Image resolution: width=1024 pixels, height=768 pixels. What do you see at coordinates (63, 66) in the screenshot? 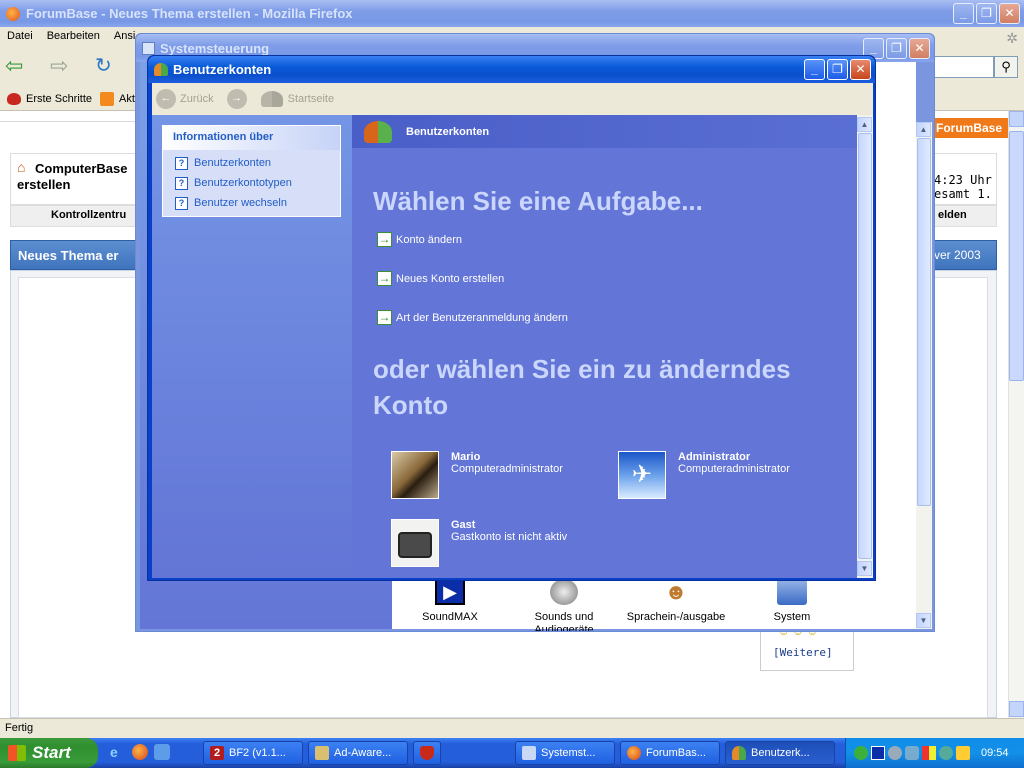
I see `forward-arrow-icon: ⇨` at bounding box center [63, 66].